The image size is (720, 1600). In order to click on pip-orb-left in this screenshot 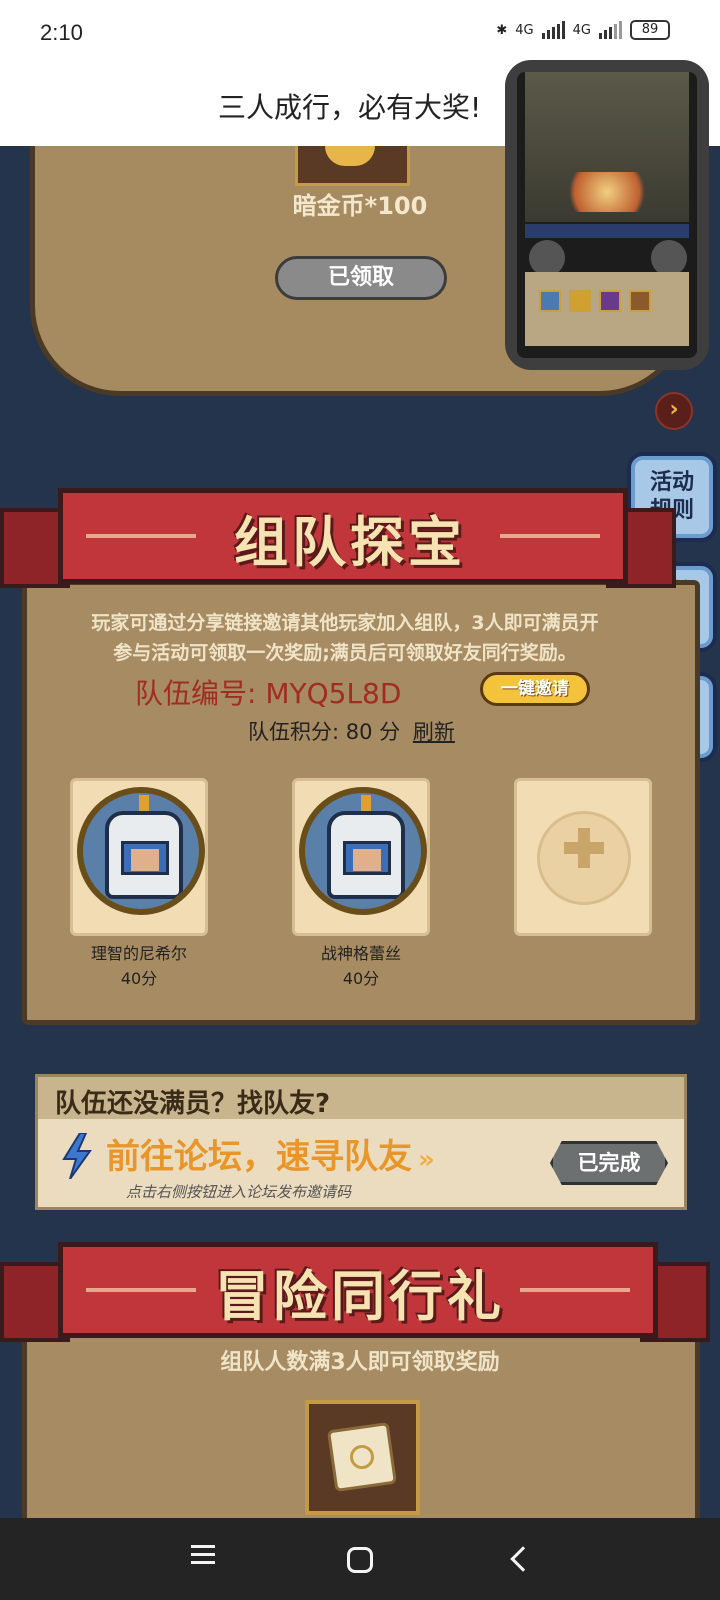, I will do `click(547, 258)`.